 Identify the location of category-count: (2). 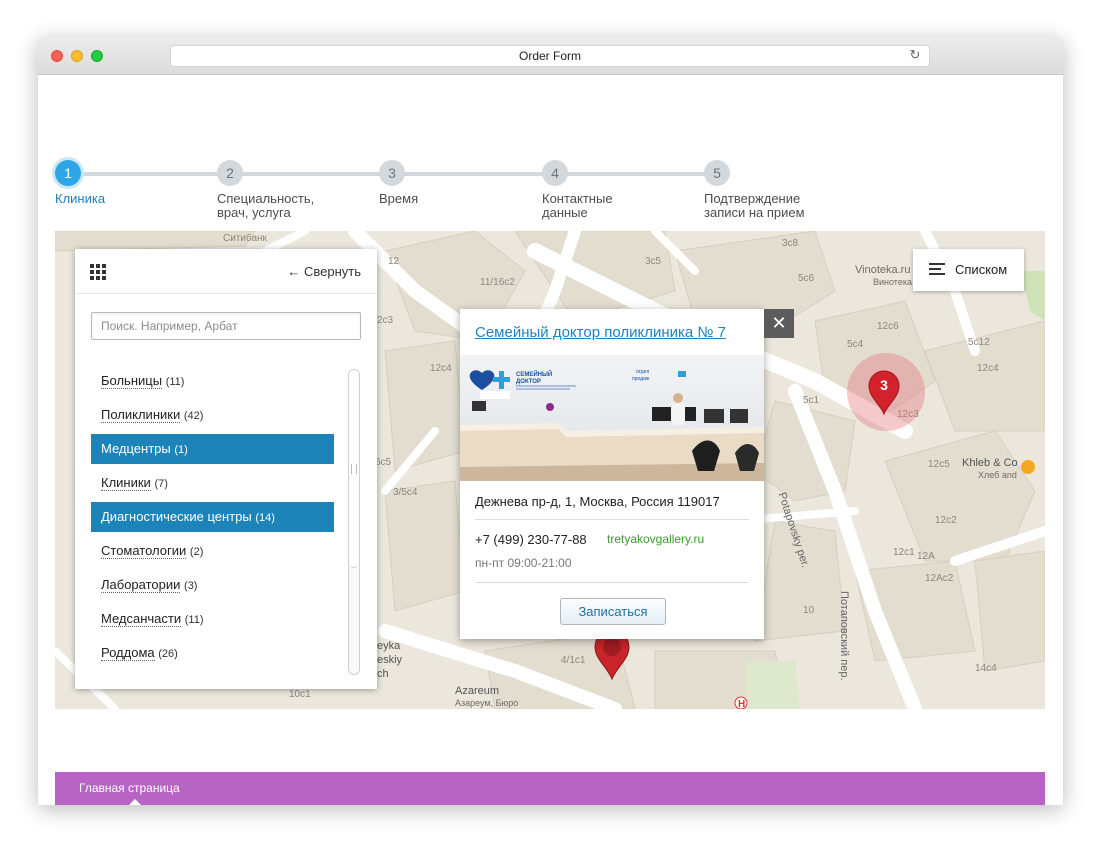
(196, 552).